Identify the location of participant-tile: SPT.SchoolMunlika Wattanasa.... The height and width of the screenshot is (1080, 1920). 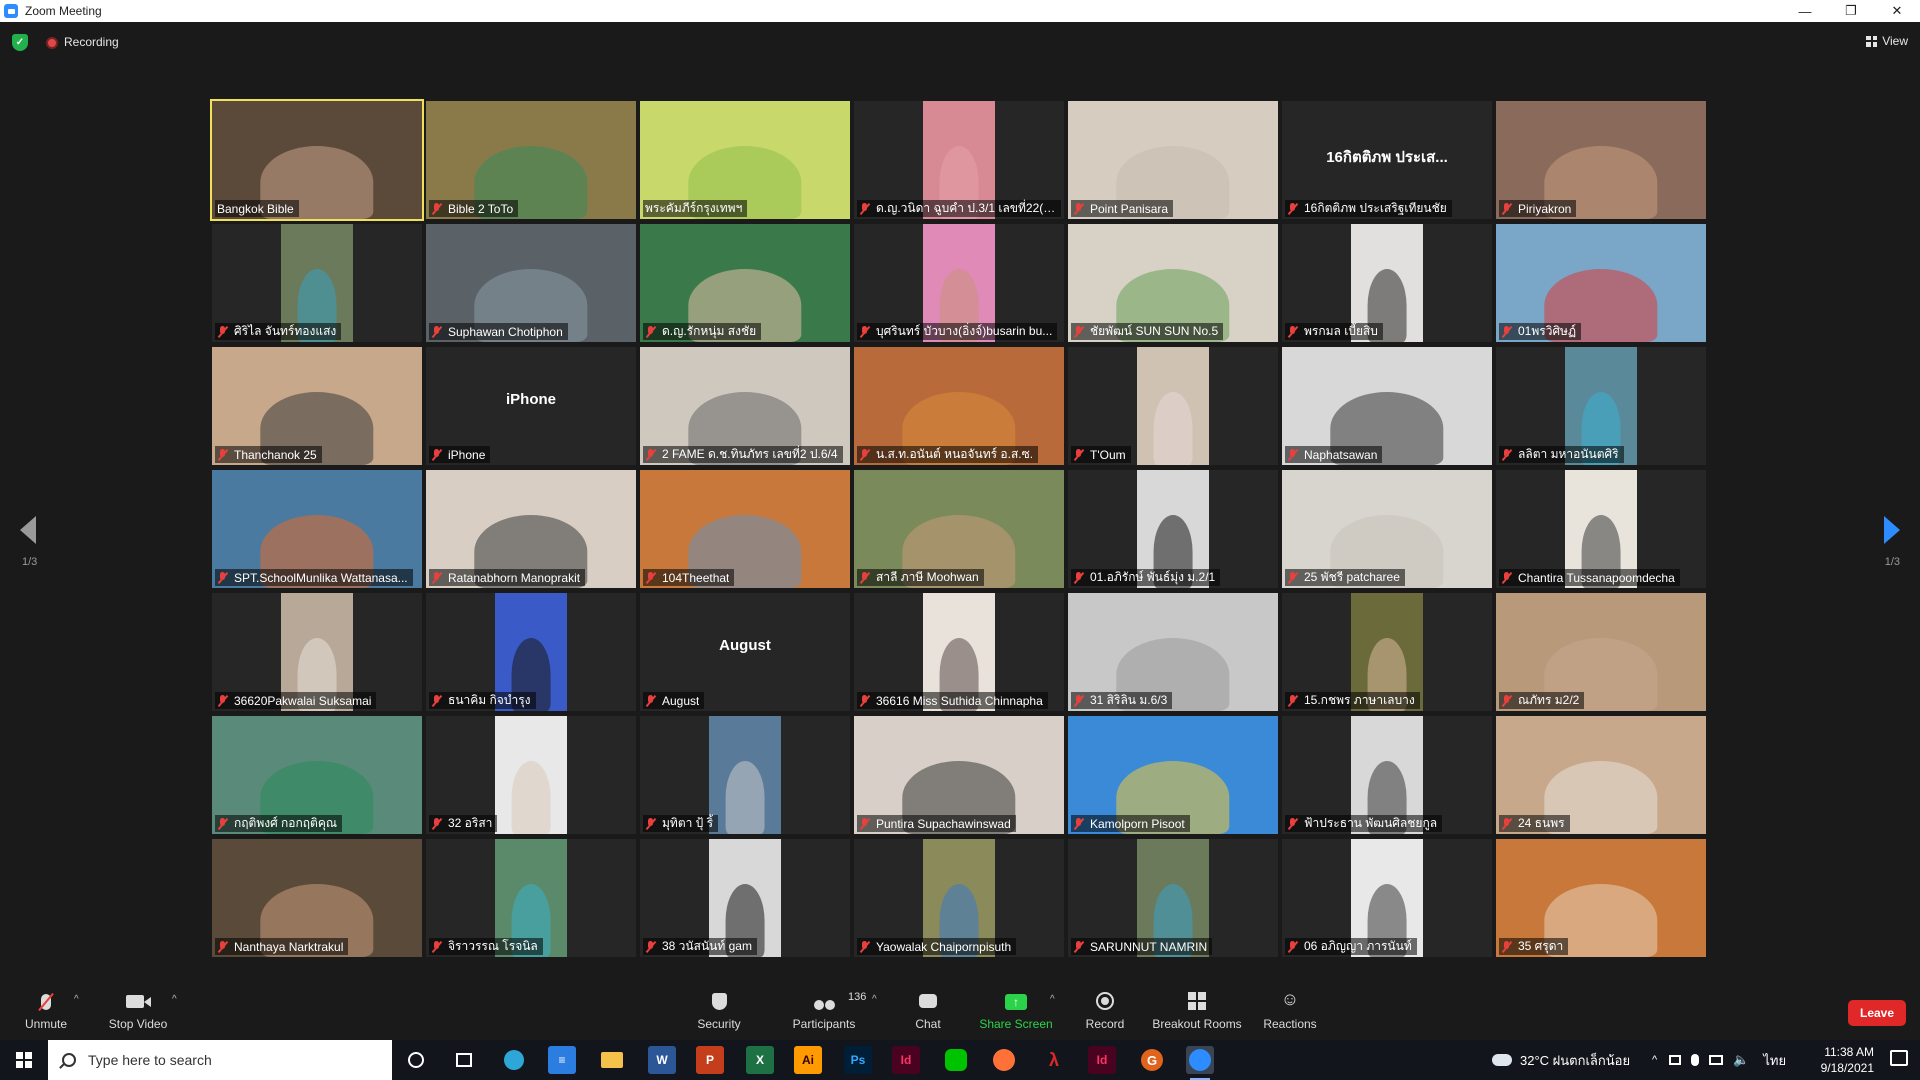
(317, 529).